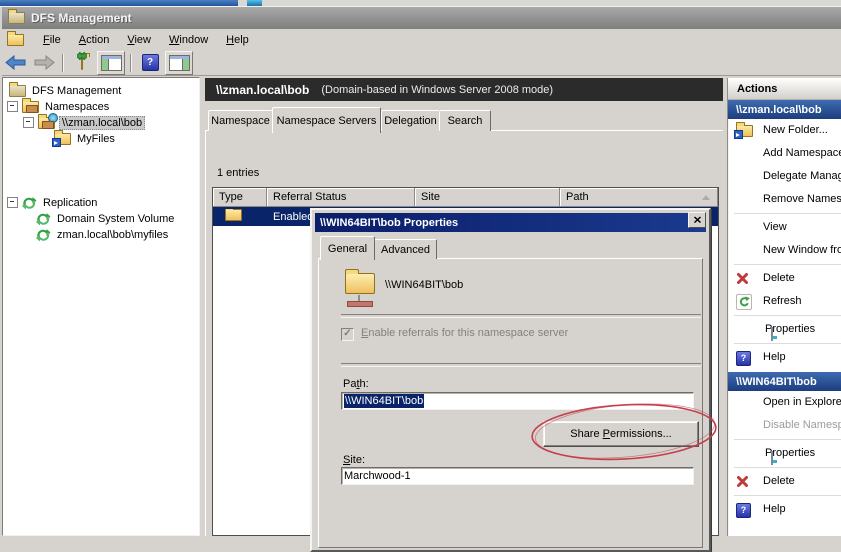 This screenshot has width=841, height=552. I want to click on show-hide-console-tree-button, so click(111, 62).